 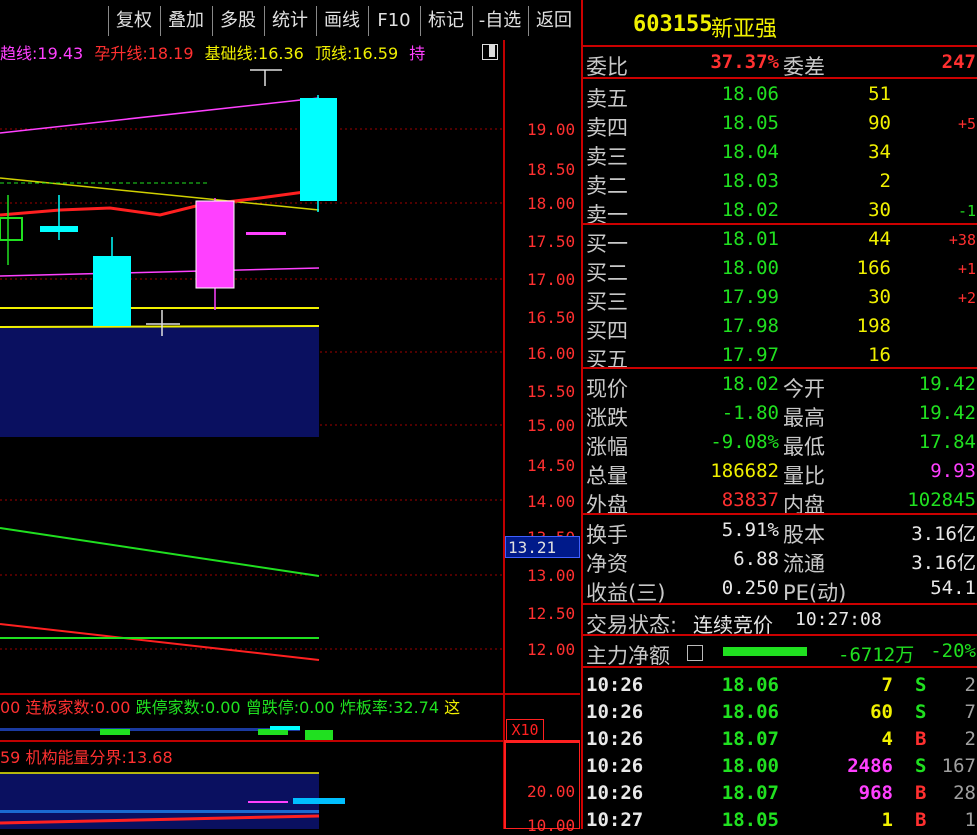 I want to click on axis-tick: 18.00, so click(x=551, y=203).